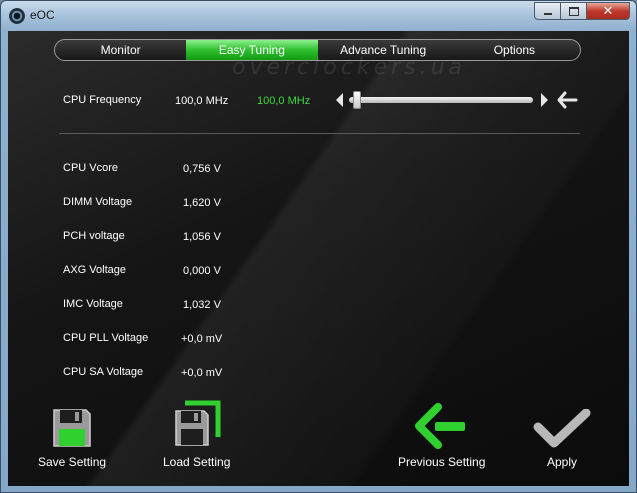 The width and height of the screenshot is (637, 493). I want to click on voltage-label: AXG Voltage, so click(94, 270).